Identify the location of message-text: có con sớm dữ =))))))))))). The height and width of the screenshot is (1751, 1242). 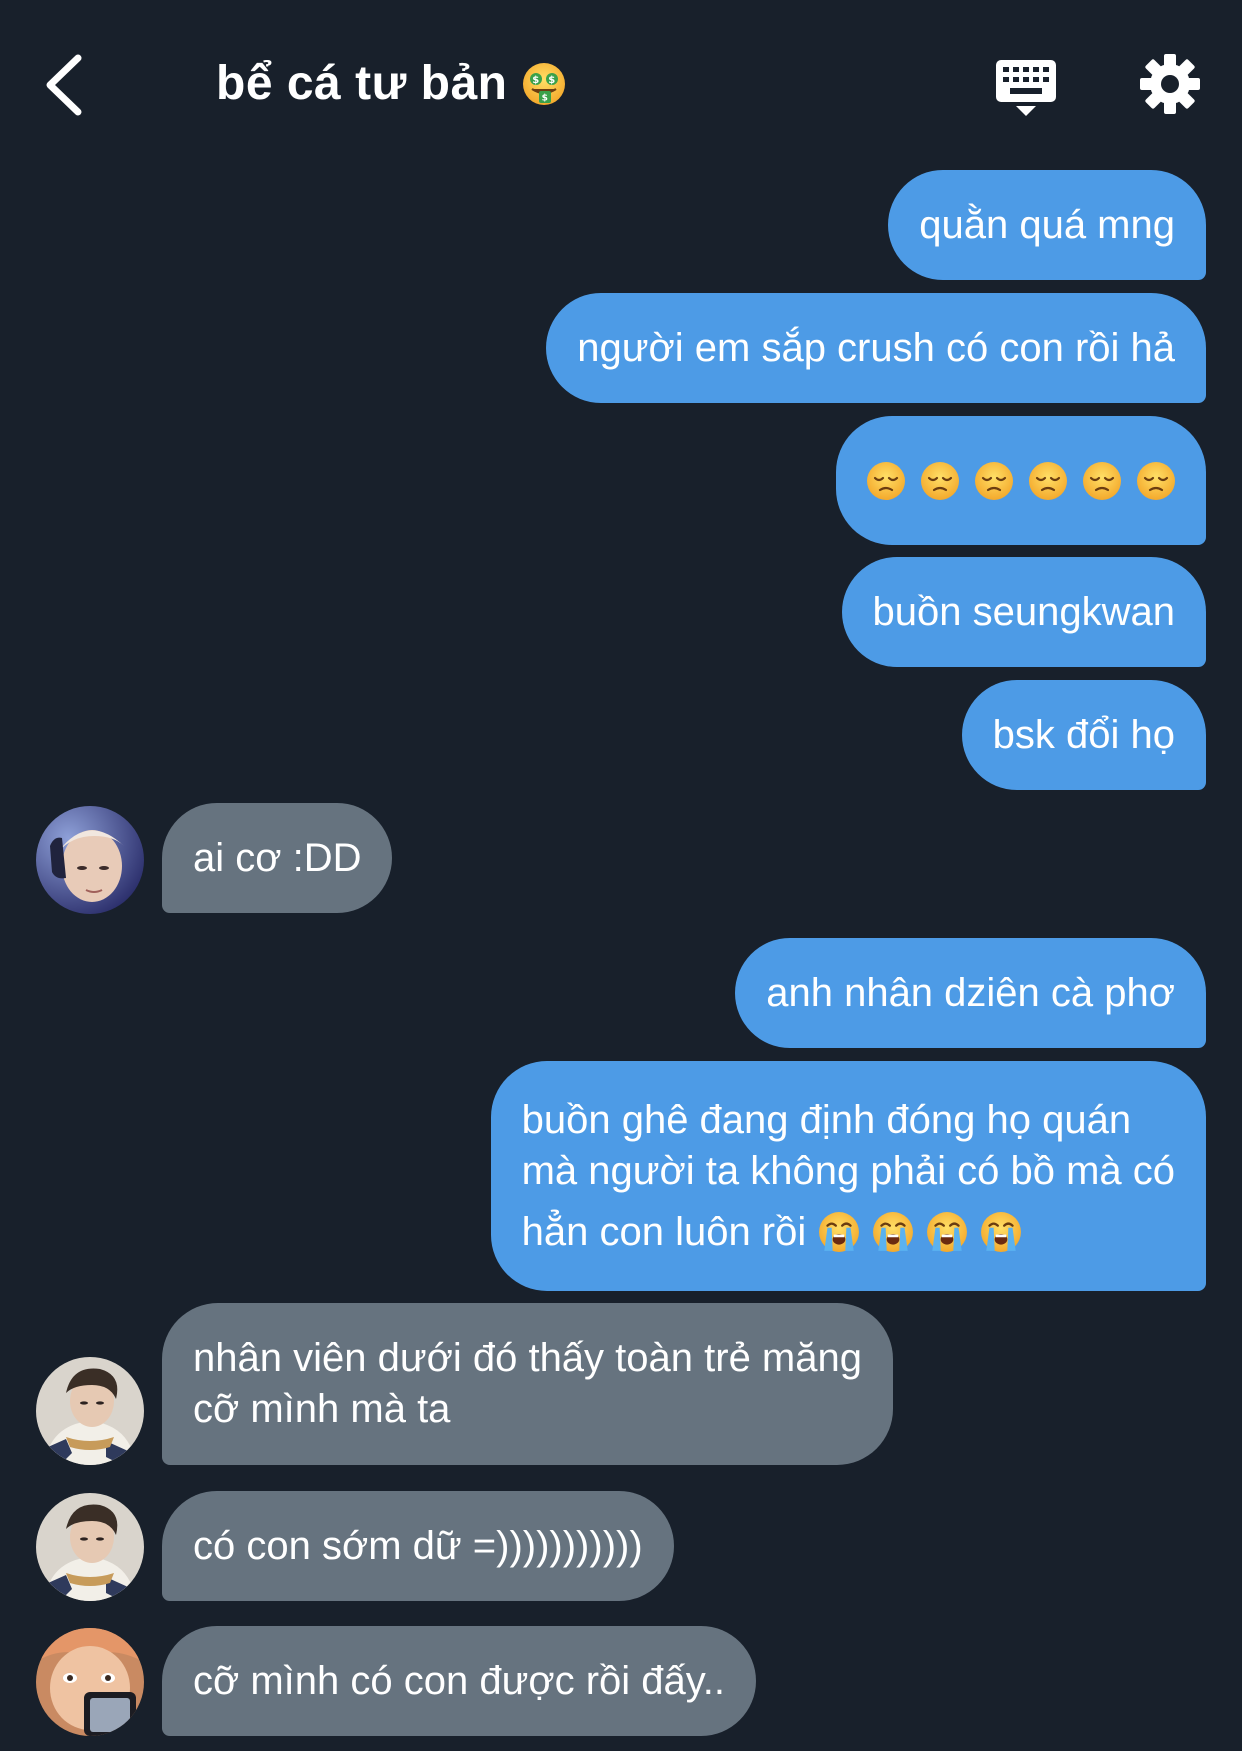
(418, 1545).